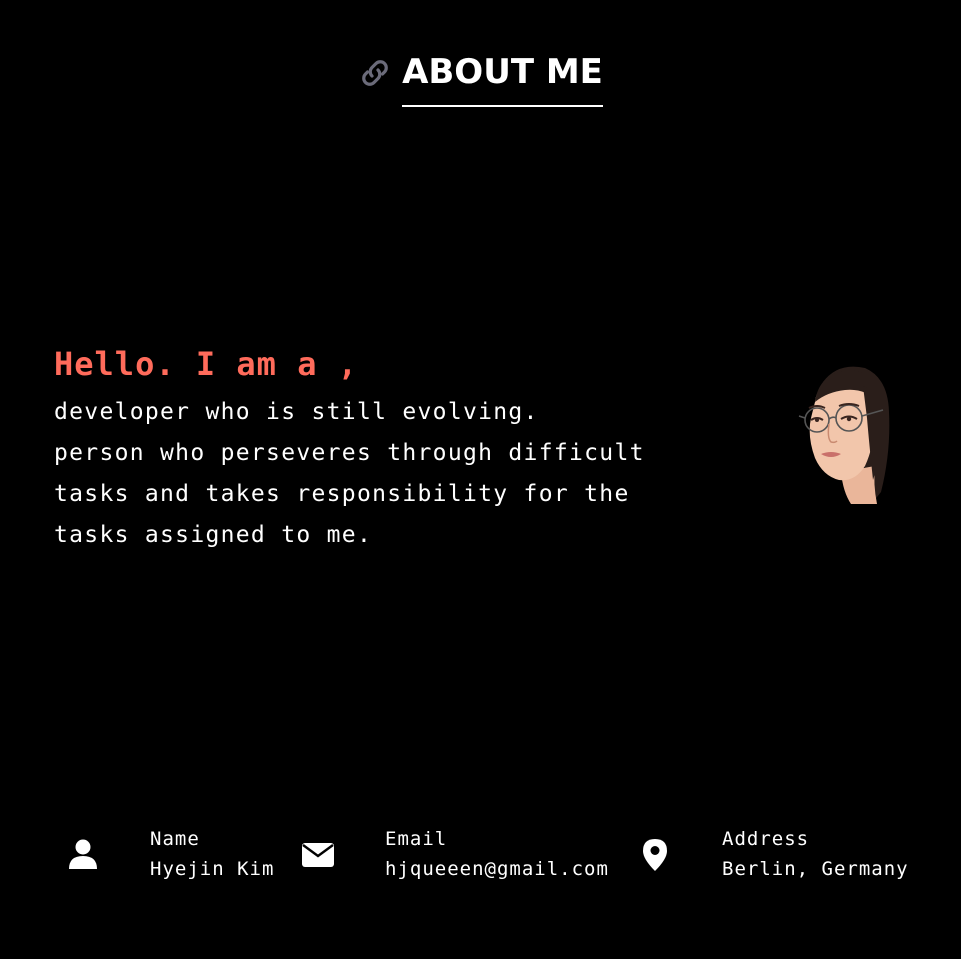  Describe the element at coordinates (375, 73) in the screenshot. I see `link-icon` at that location.